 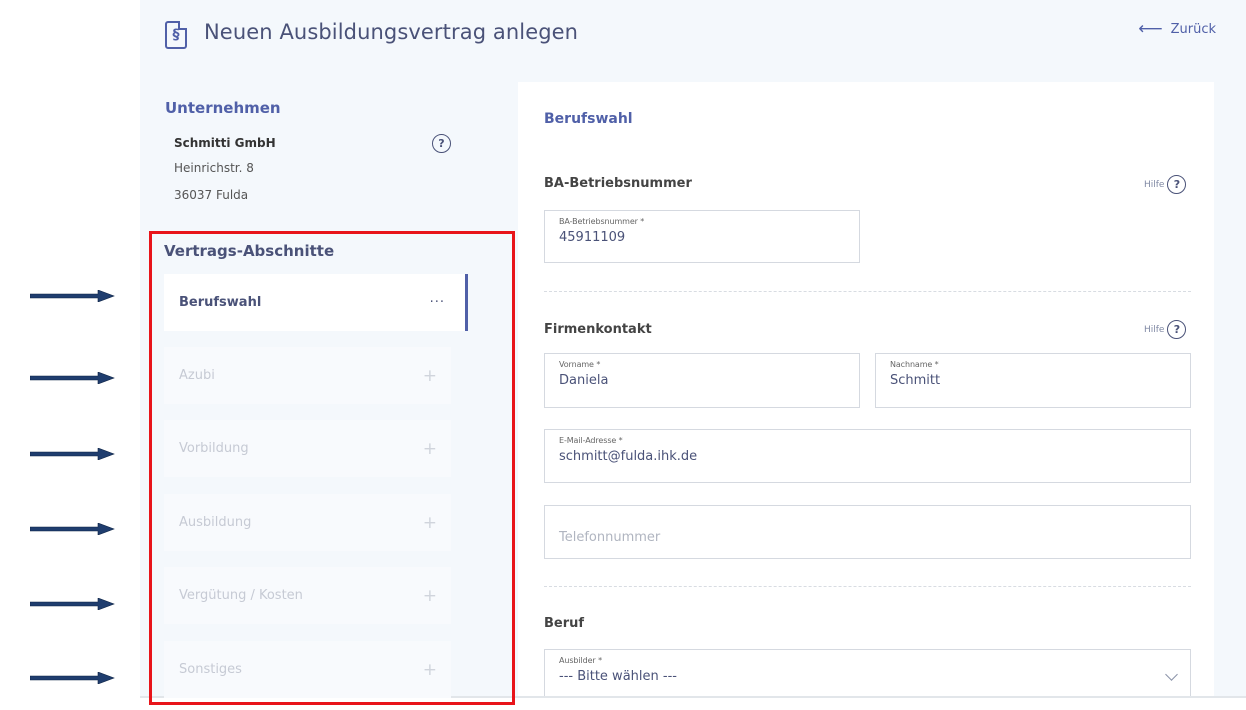 What do you see at coordinates (225, 143) in the screenshot?
I see `company-name: Schmitti GmbH` at bounding box center [225, 143].